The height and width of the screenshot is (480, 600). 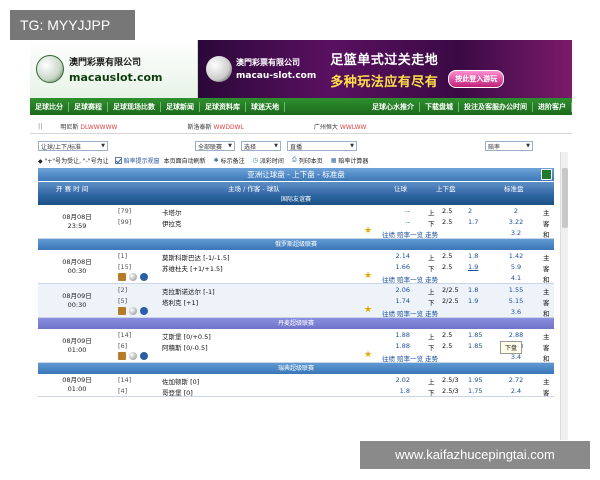 I want to click on odds-popup-checkbox: 赔率提示视窗, so click(x=137, y=160).